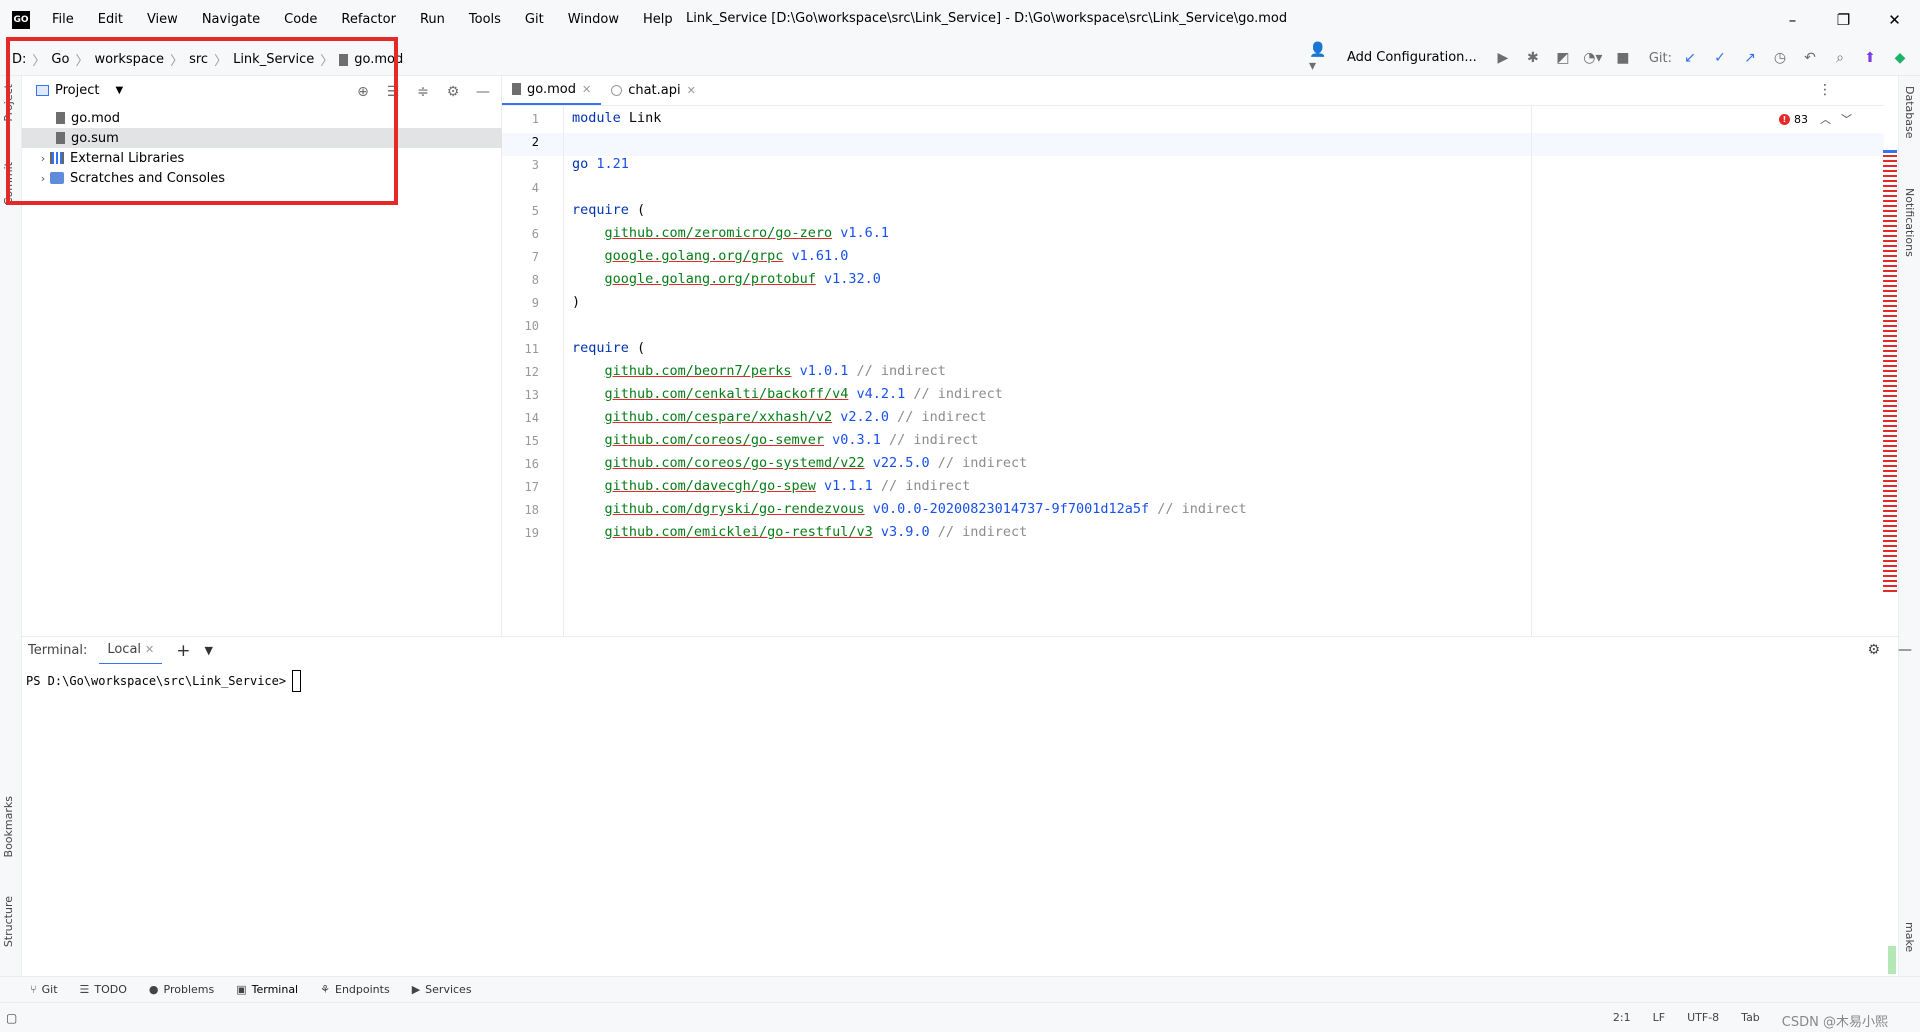 Image resolution: width=1920 pixels, height=1032 pixels. Describe the element at coordinates (11, 526) in the screenshot. I see `left-tool-stripe: Project Commit Bookmarks Structure` at that location.